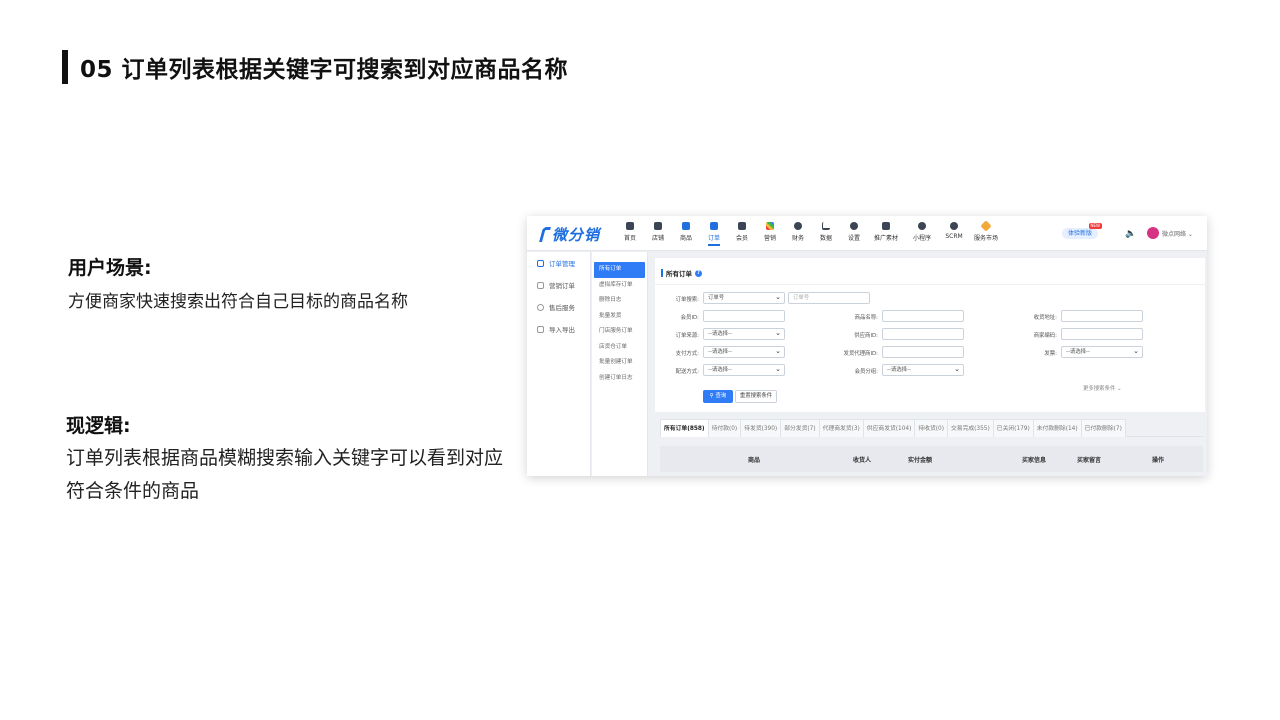 This screenshot has height=720, width=1280. I want to click on sidebar-label: 营销订单, so click(562, 286).